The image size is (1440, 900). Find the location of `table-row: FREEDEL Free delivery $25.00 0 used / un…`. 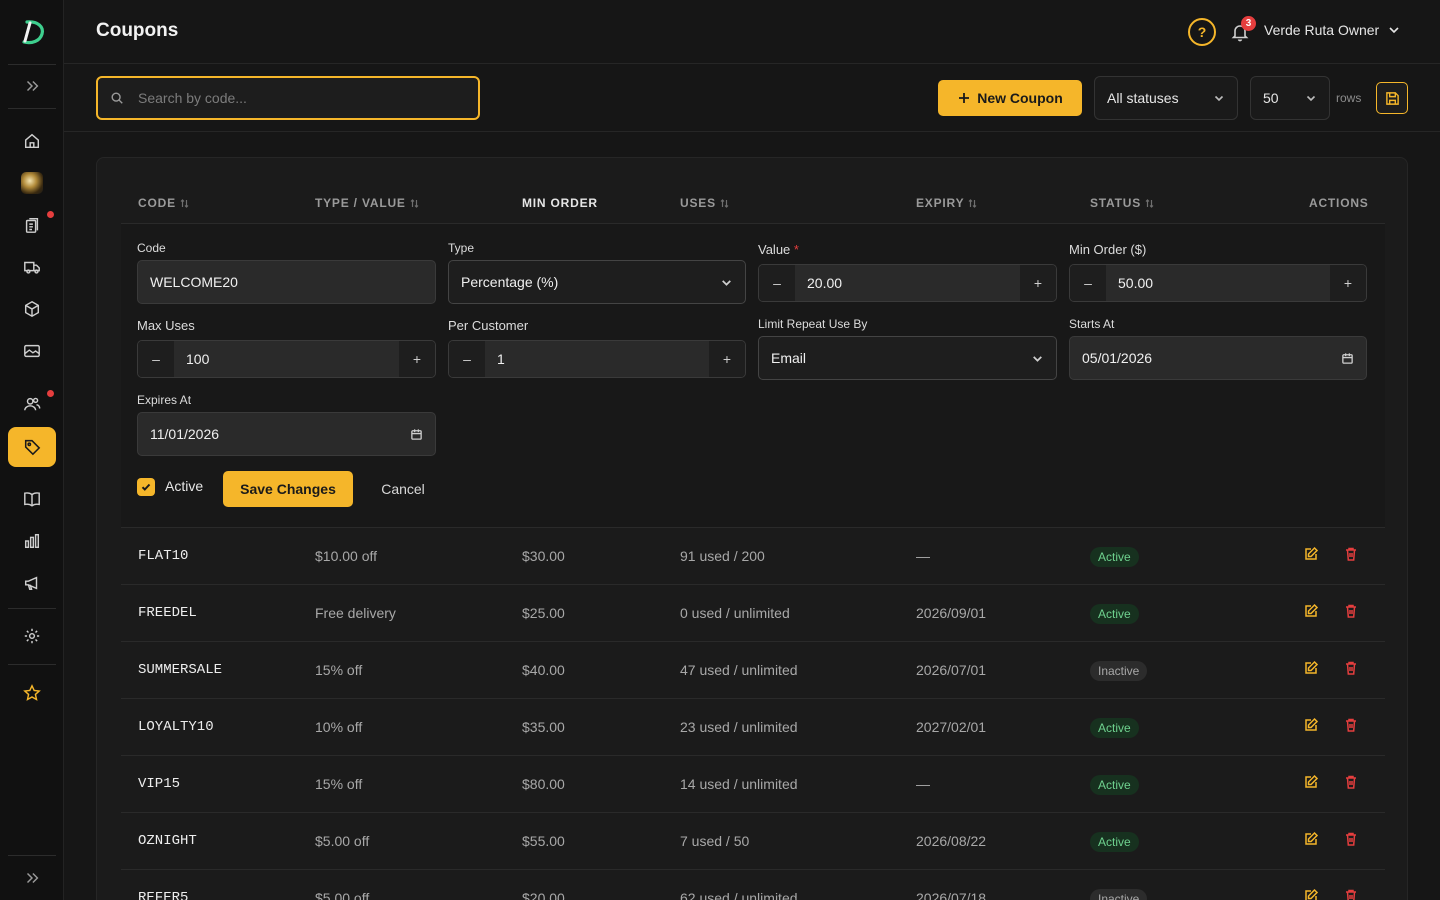

table-row: FREEDEL Free delivery $25.00 0 used / un… is located at coordinates (753, 613).